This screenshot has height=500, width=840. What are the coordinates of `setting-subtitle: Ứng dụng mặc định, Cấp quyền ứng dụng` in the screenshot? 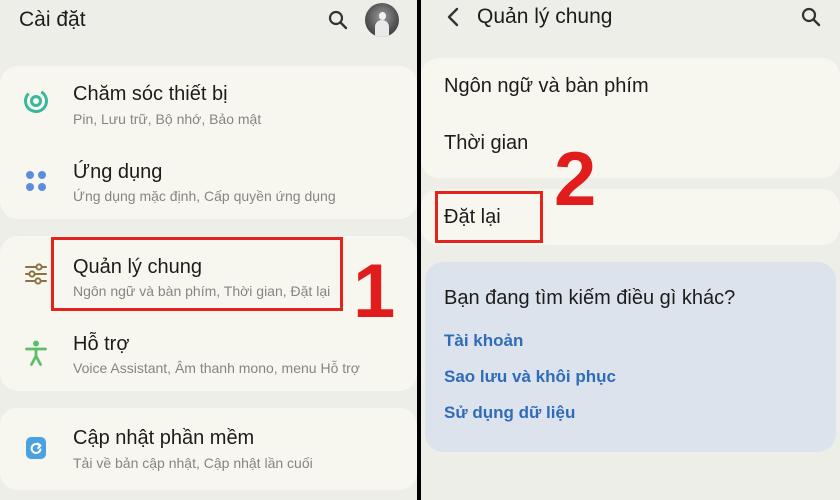 It's located at (204, 196).